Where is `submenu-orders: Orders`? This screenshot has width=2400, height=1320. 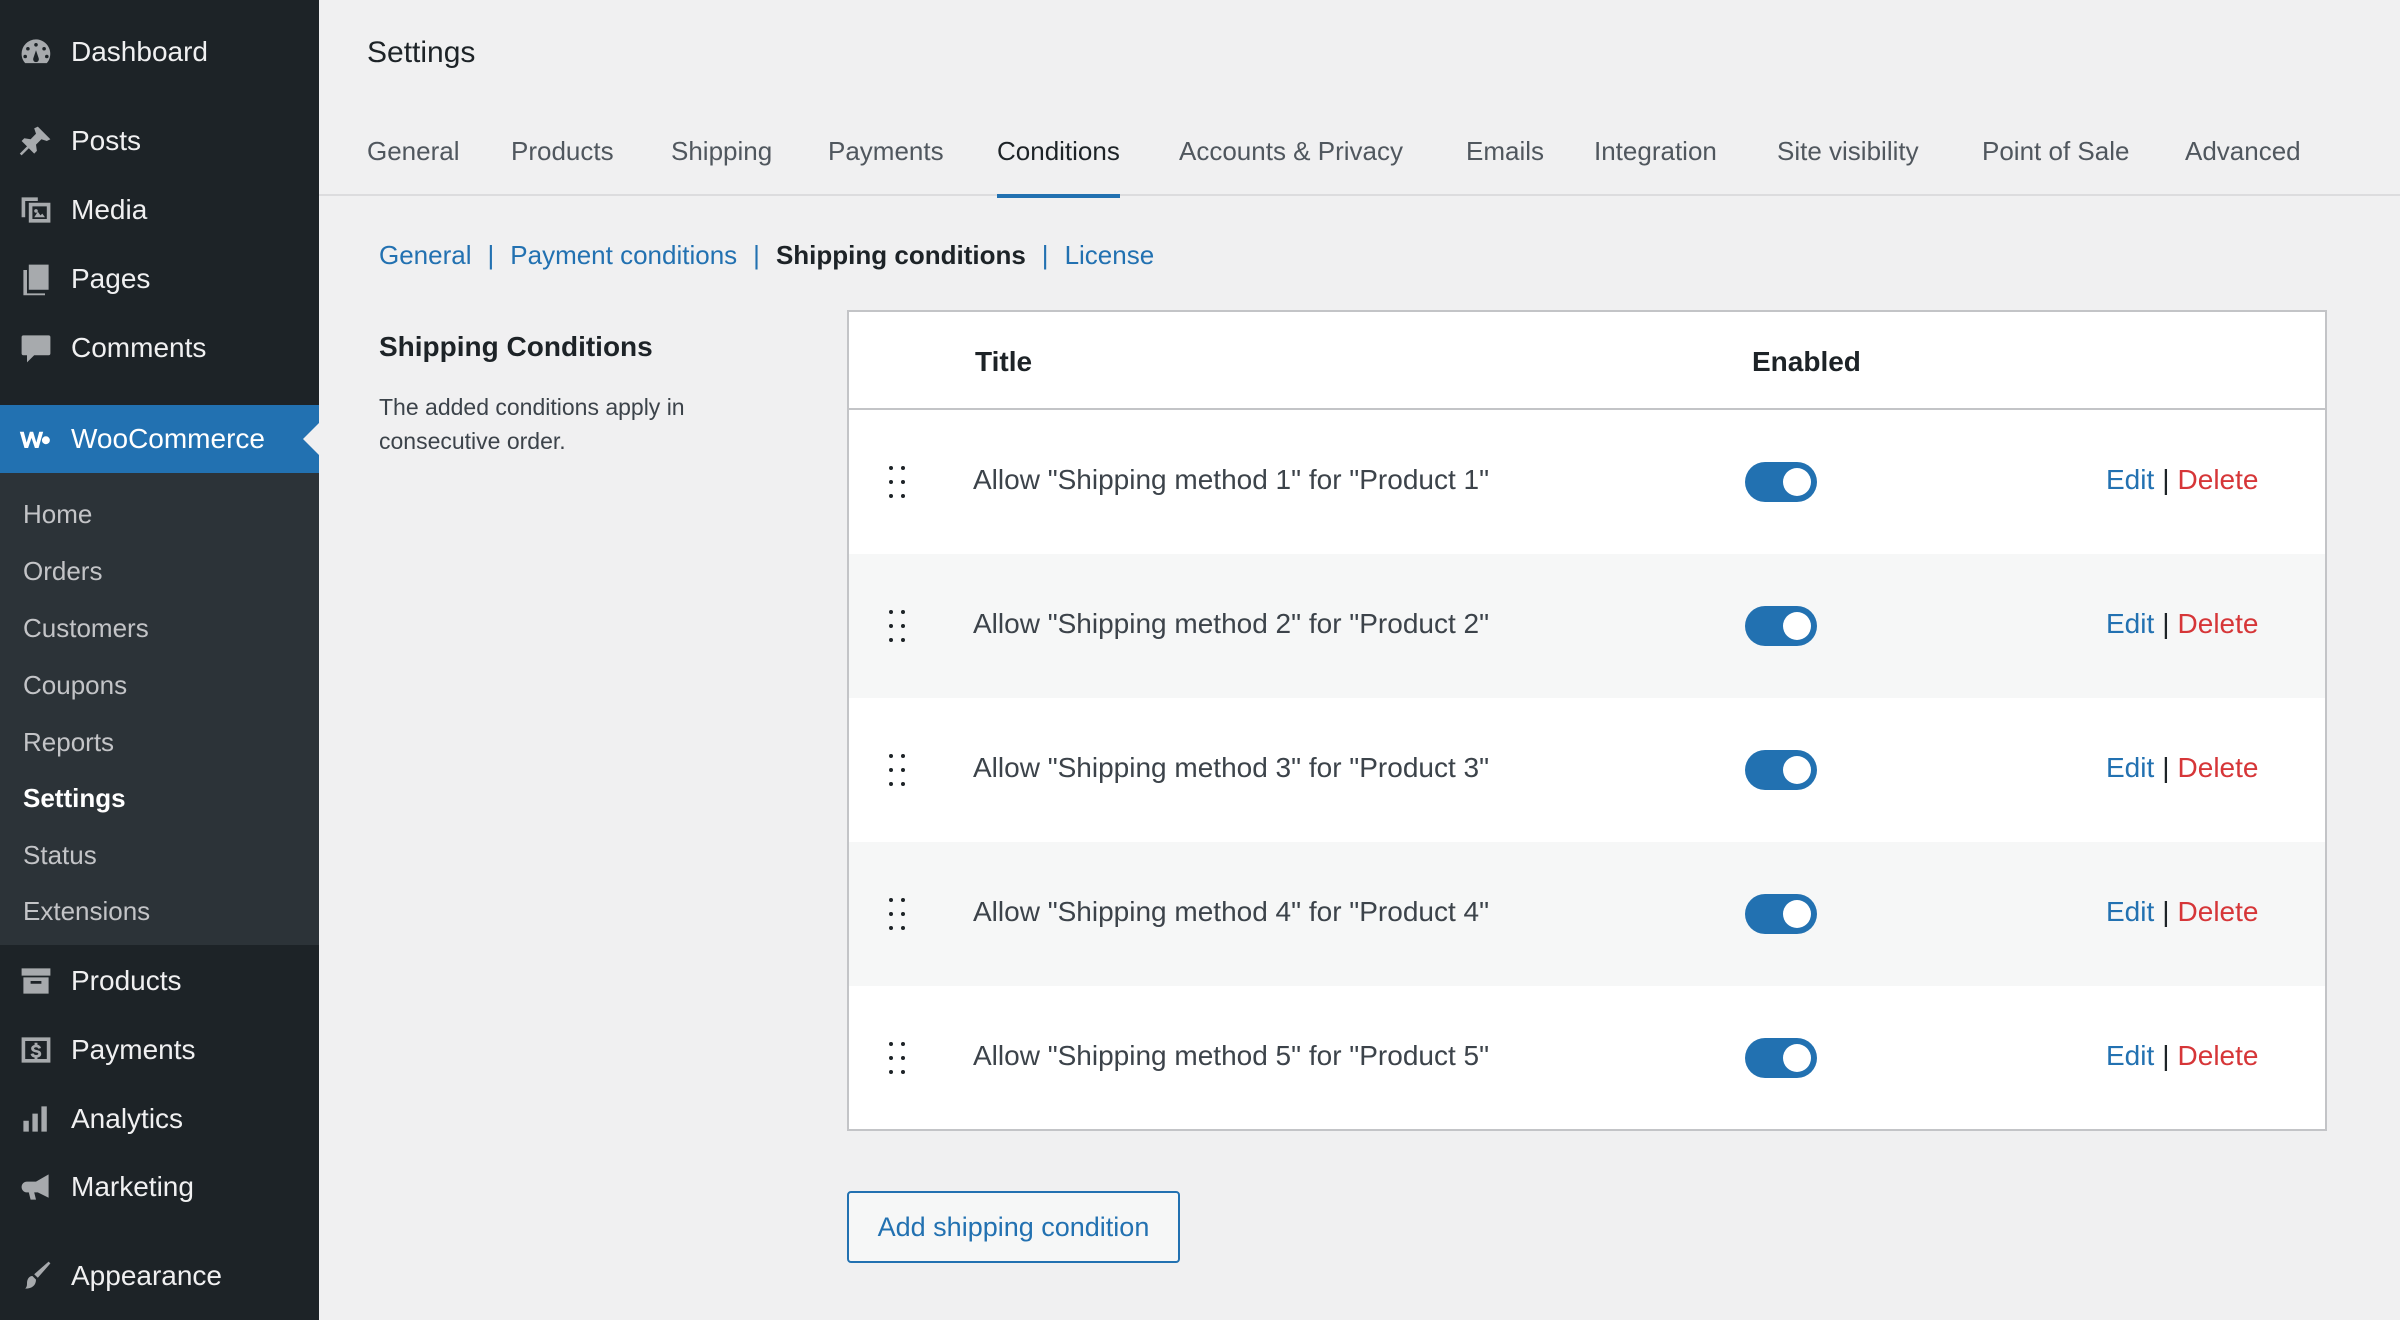 submenu-orders: Orders is located at coordinates (62, 571).